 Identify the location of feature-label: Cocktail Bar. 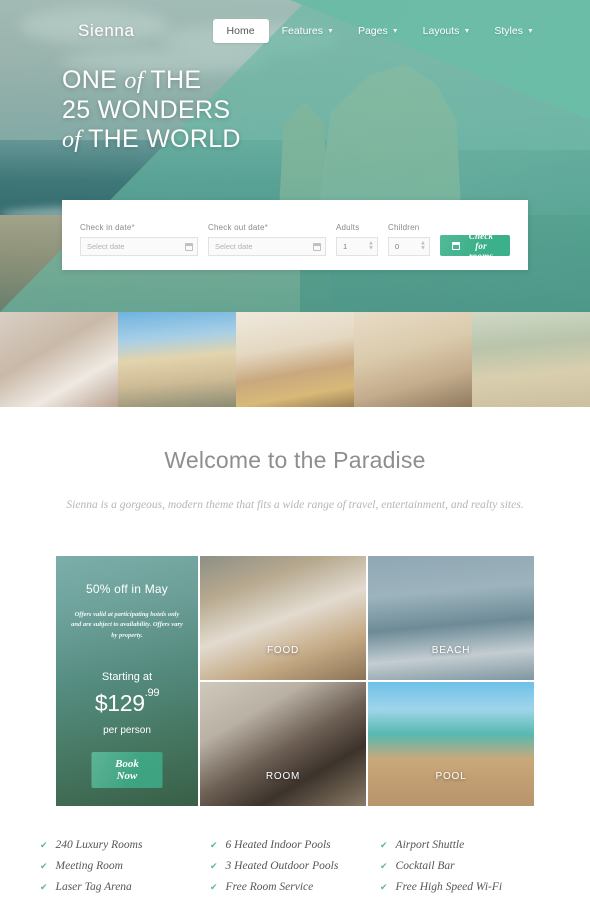
(425, 866).